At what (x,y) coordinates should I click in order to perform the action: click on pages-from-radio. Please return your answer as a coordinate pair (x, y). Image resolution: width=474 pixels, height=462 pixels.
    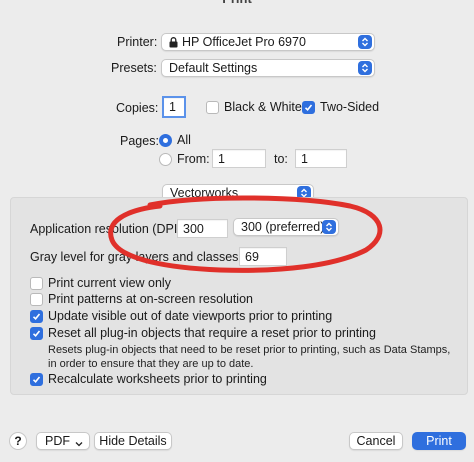
    Looking at the image, I should click on (165, 159).